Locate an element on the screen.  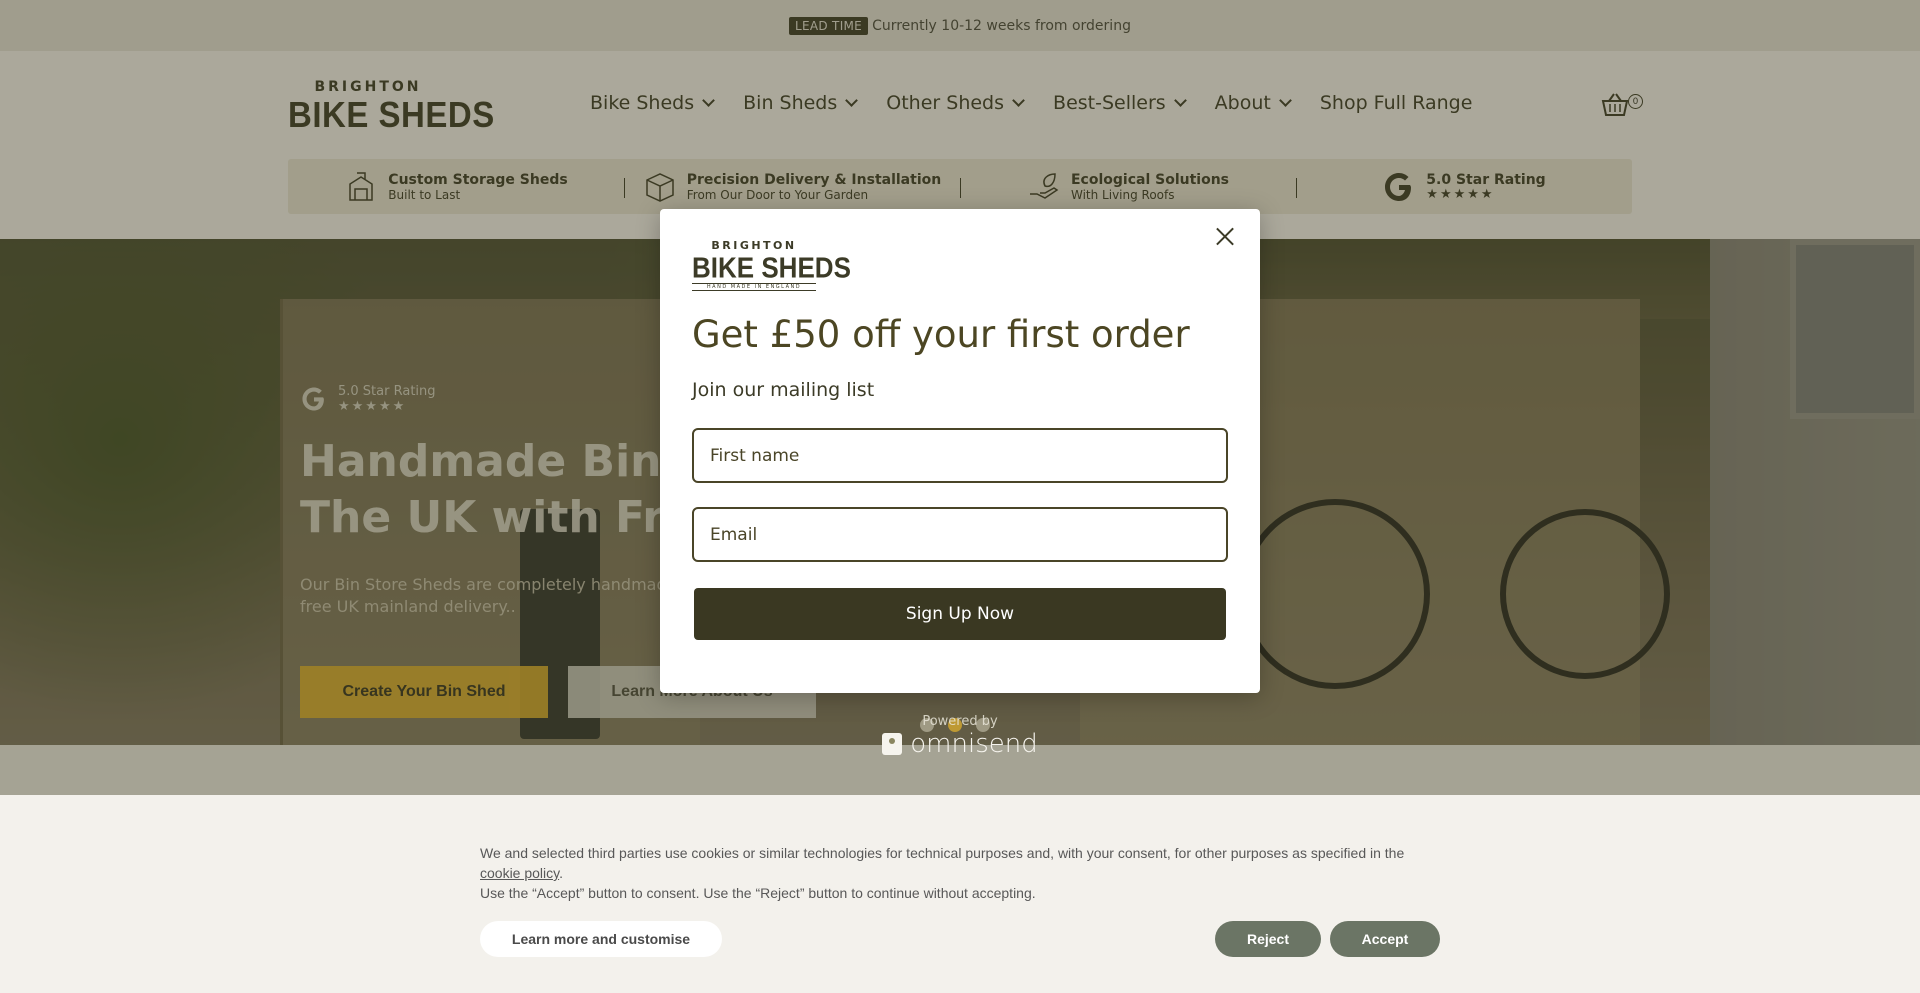
powered-by-omnisend: Powered by omnisend is located at coordinates (960, 736).